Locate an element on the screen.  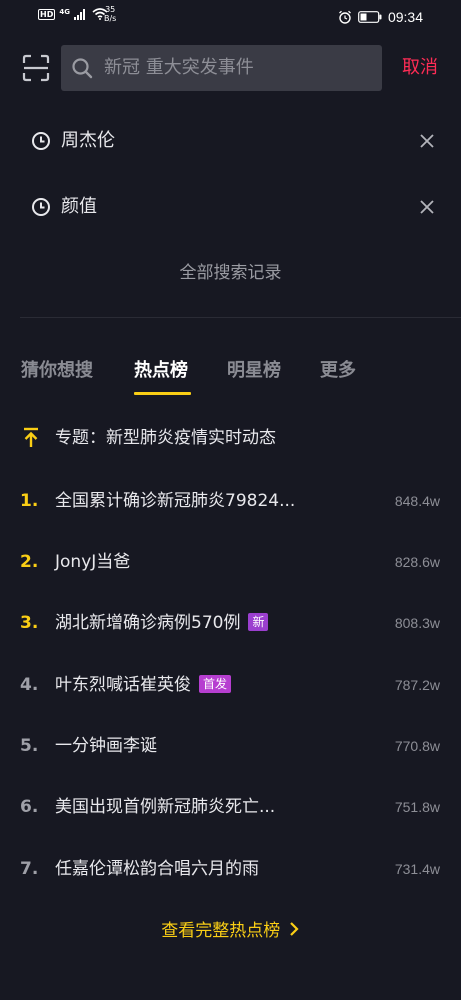
search-placeholder: 新冠 重大突发事件 is located at coordinates (179, 67).